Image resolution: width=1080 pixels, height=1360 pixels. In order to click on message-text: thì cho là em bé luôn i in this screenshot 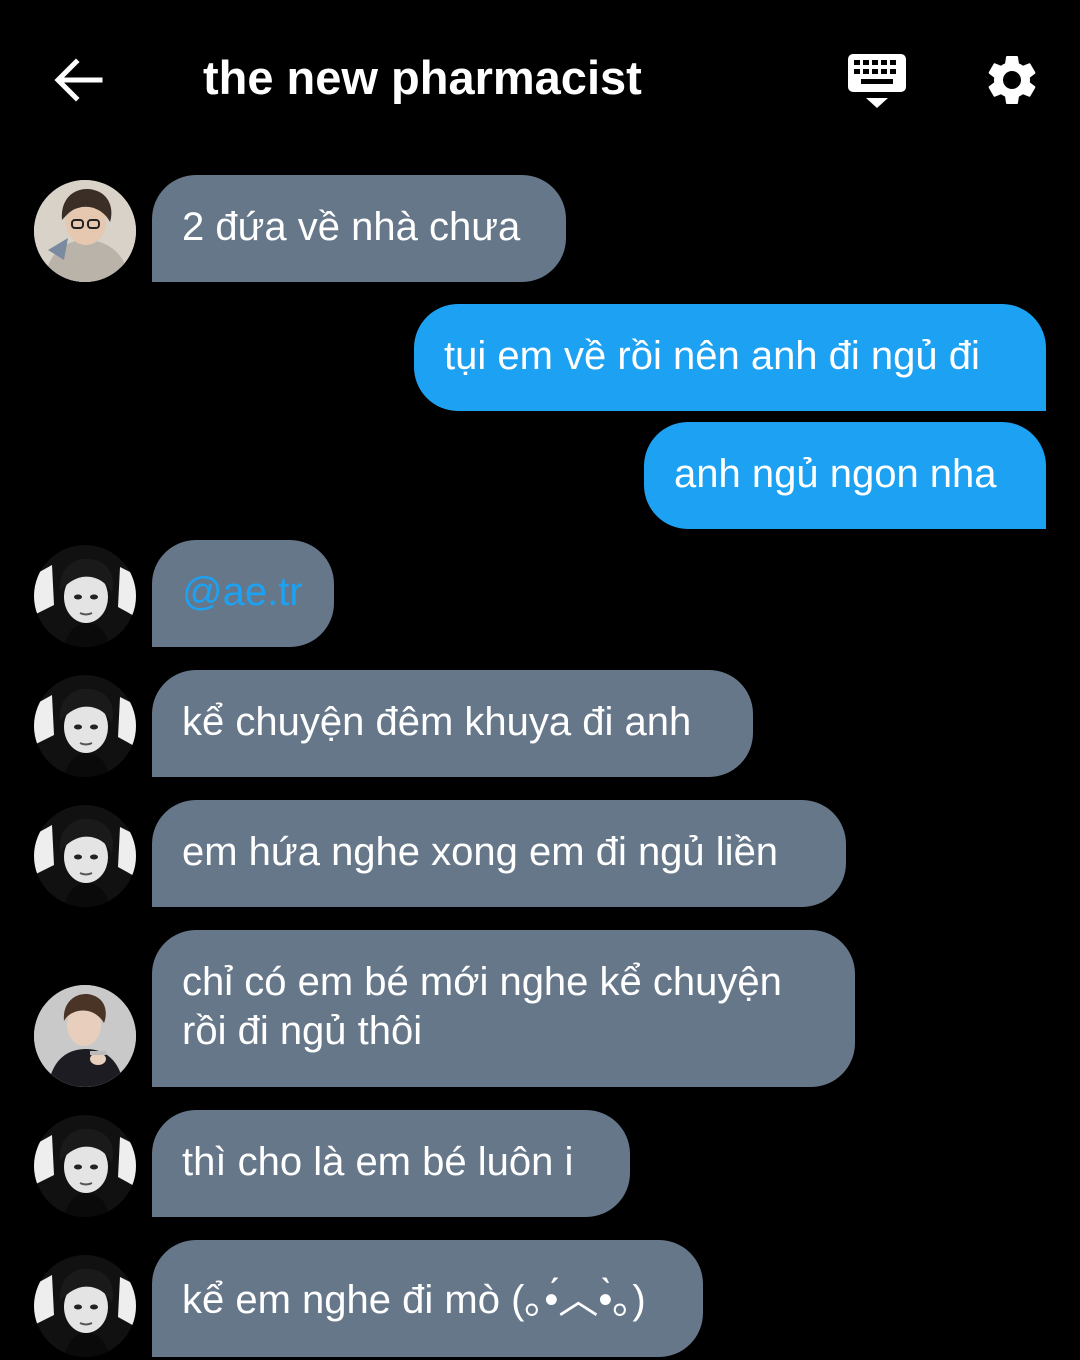, I will do `click(378, 1162)`.